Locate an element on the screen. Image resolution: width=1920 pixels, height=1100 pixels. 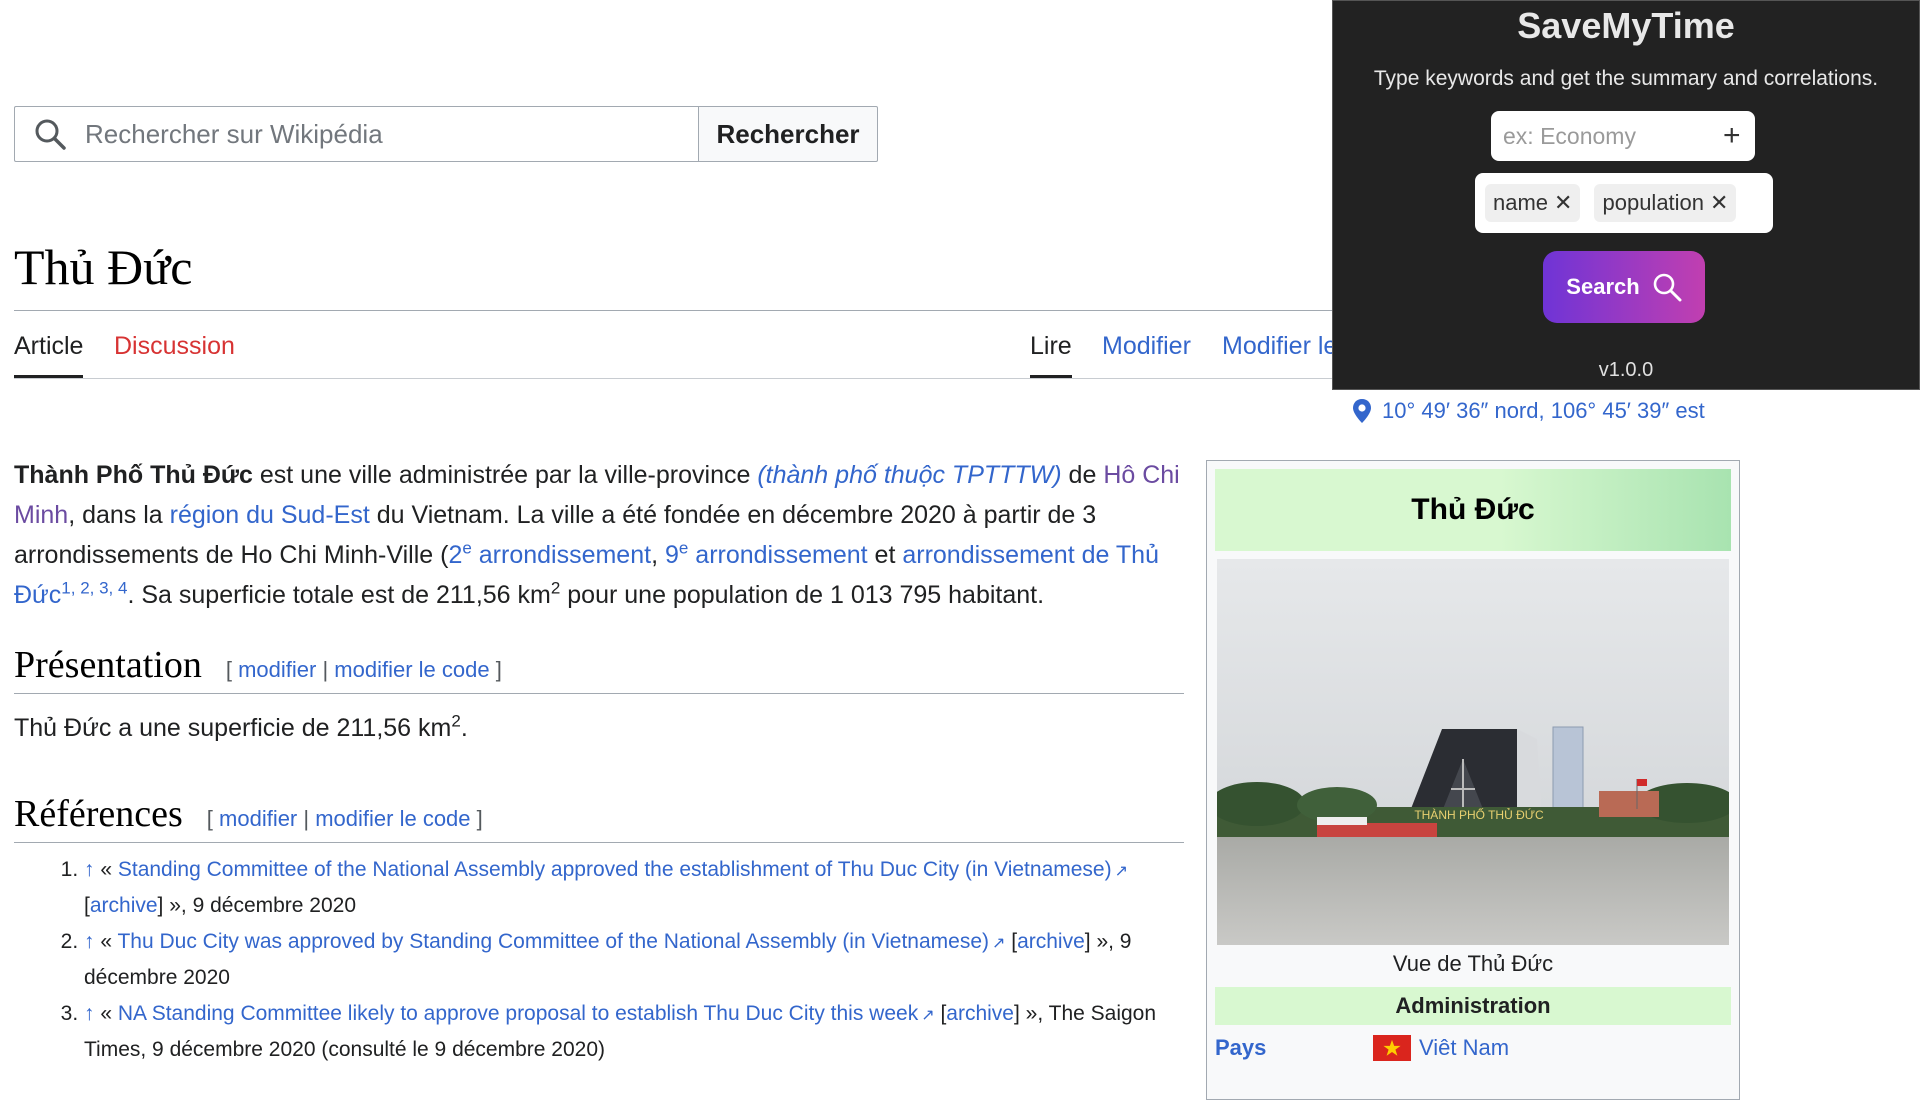
keyword-tags: name ✕ population ✕ is located at coordinates (1624, 203).